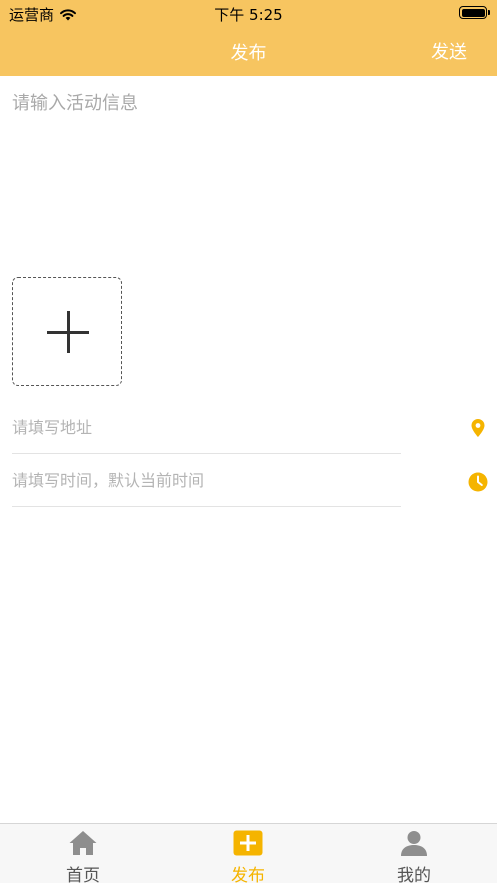 The height and width of the screenshot is (883, 497). Describe the element at coordinates (474, 12) in the screenshot. I see `battery-icon` at that location.